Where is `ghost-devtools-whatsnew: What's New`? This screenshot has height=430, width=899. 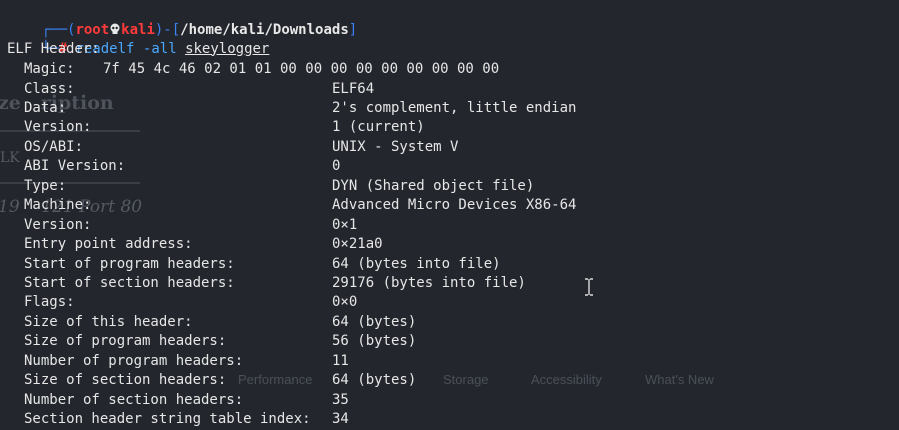
ghost-devtools-whatsnew: What's New is located at coordinates (679, 379).